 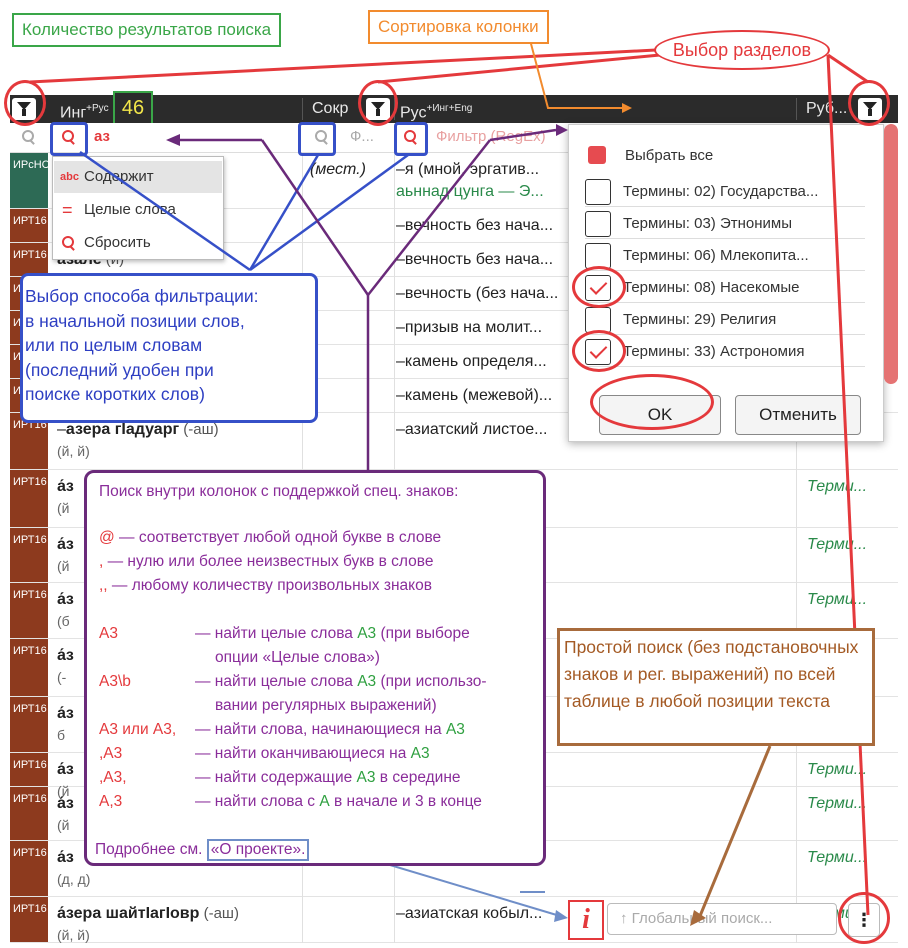 I want to click on more-info: Подробнее см. «О проекте»., so click(x=202, y=850).